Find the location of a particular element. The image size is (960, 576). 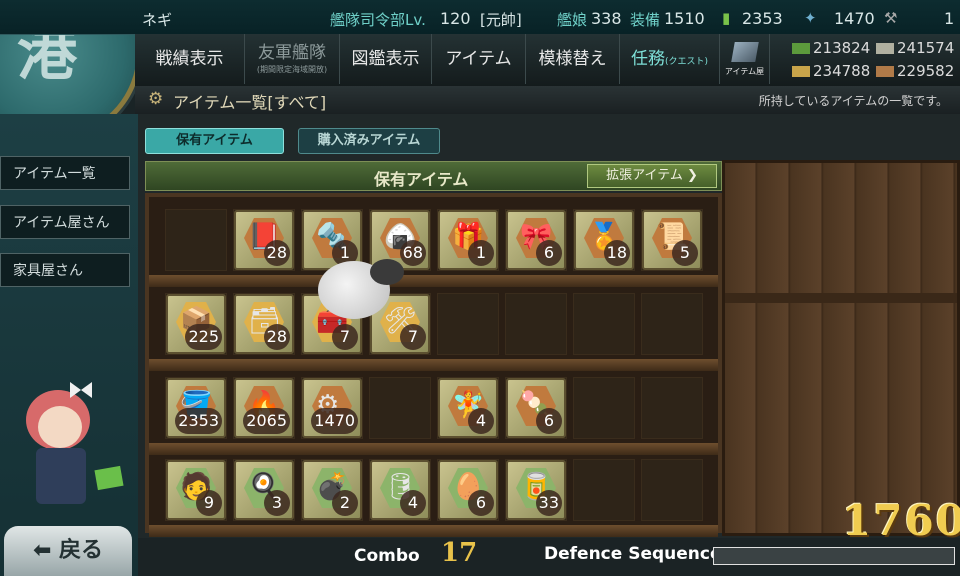

combo-label: Combo is located at coordinates (387, 556).